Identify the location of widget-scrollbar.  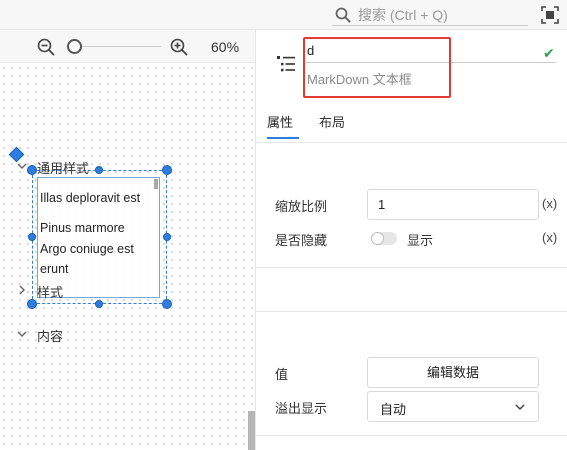
(156, 184).